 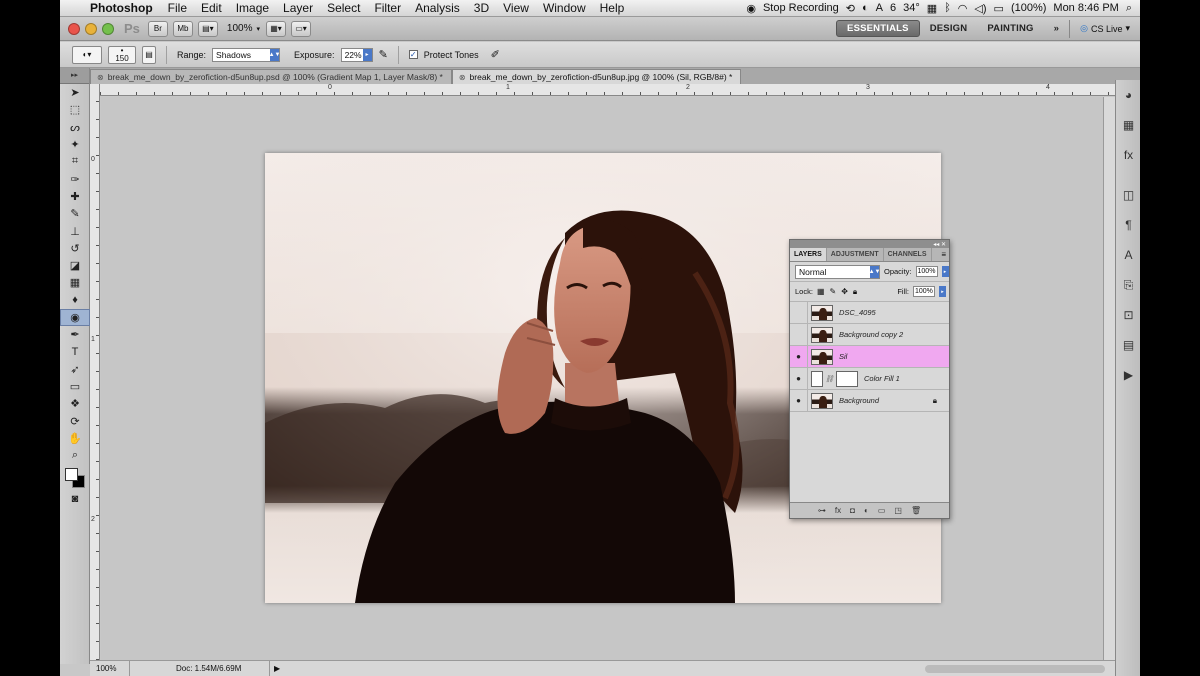 I want to click on 3d-rotate-tool-icon: ❖, so click(x=75, y=403).